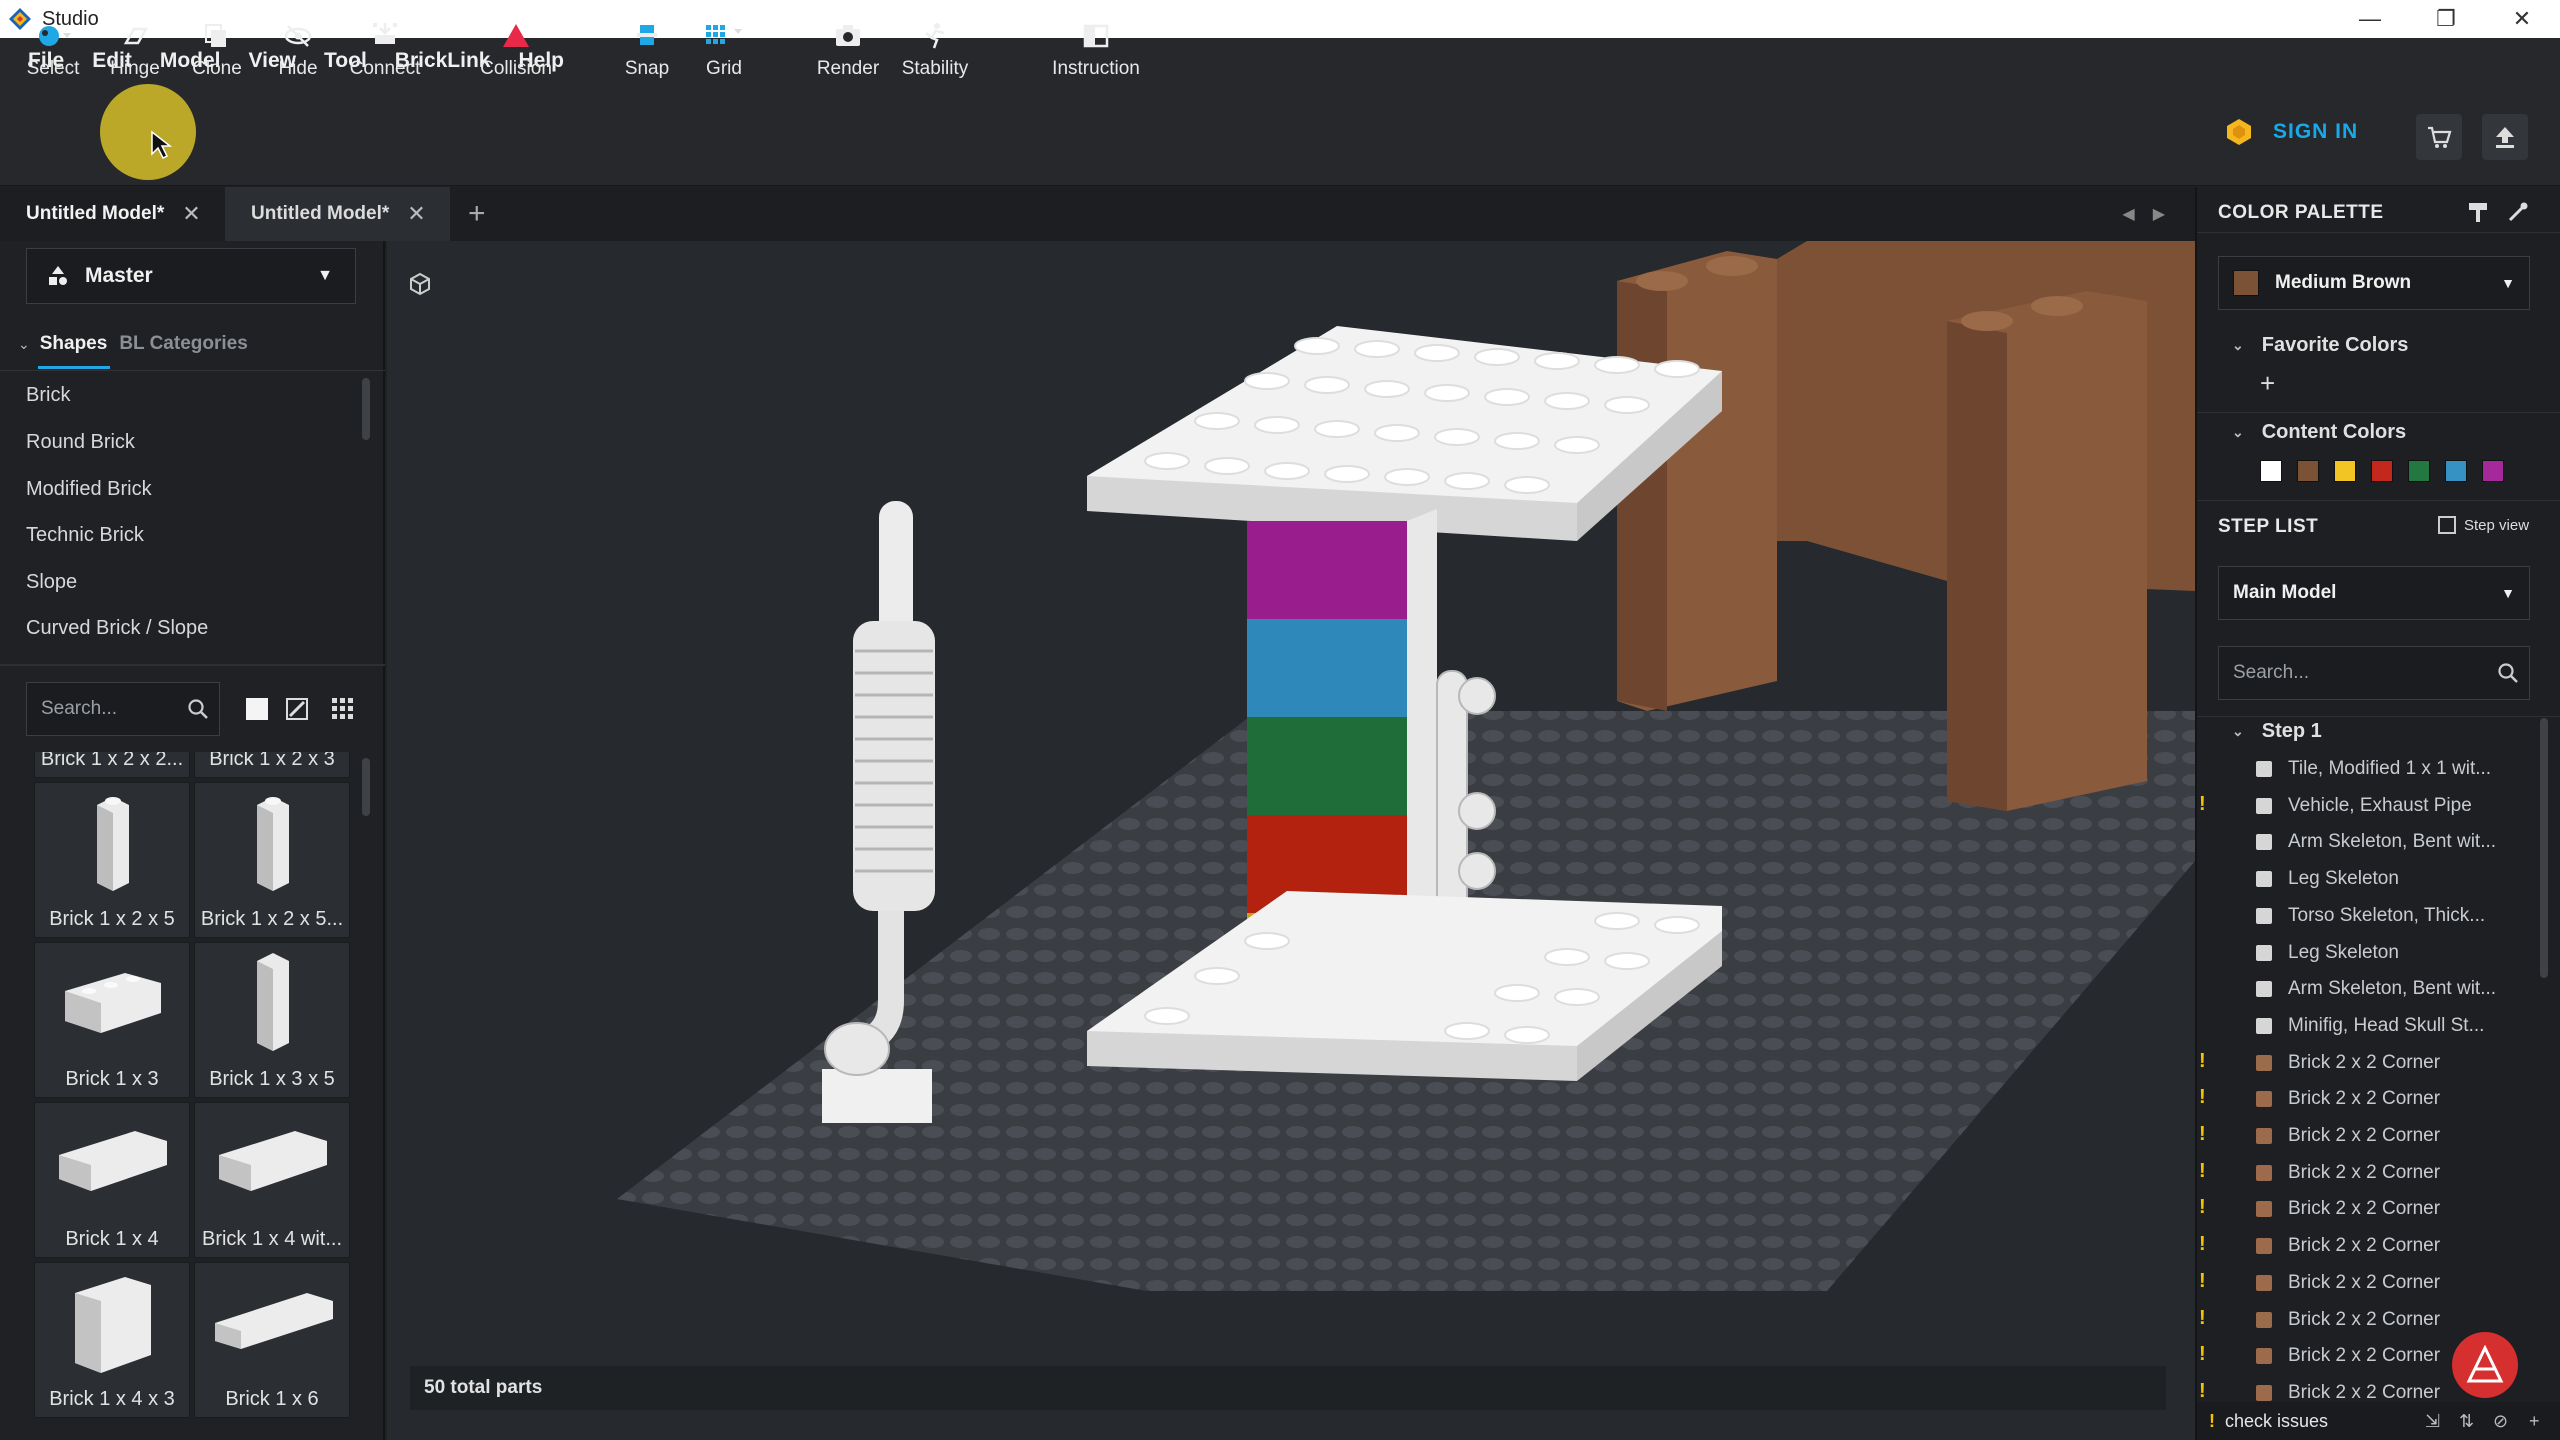 This screenshot has width=2560, height=1440. Describe the element at coordinates (337, 214) in the screenshot. I see `tab-untitled-model-2: Untitled Model* ✕` at that location.